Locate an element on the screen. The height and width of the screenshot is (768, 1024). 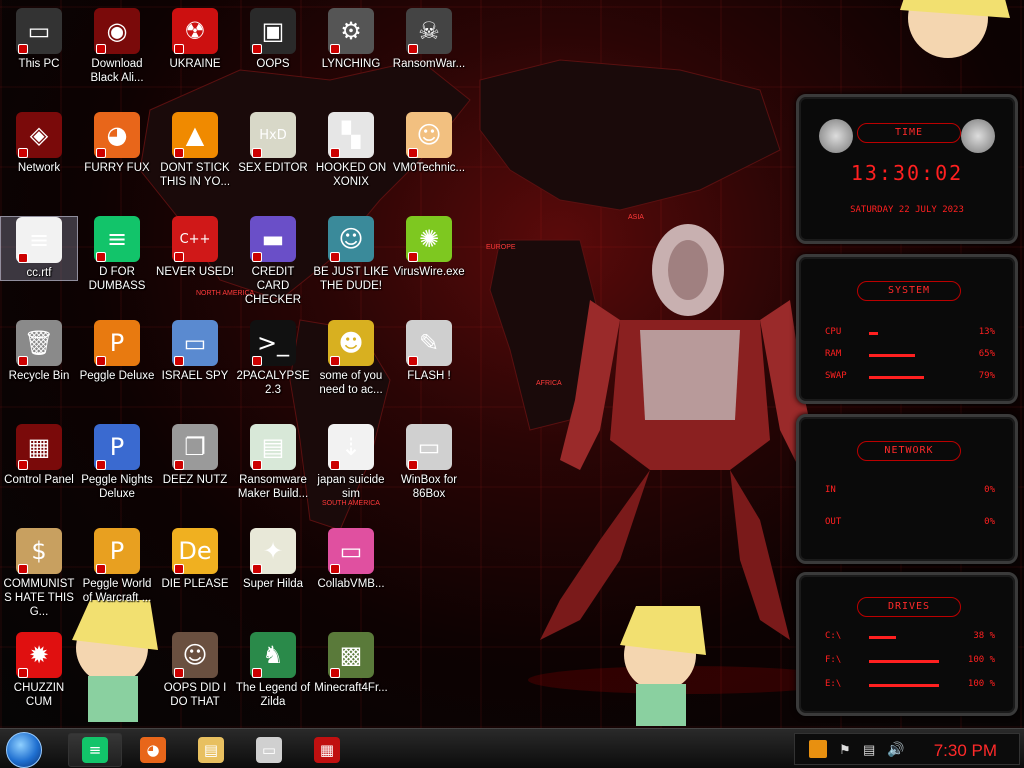
desktop-icon: ▣ OOPS is located at coordinates (273, 39).